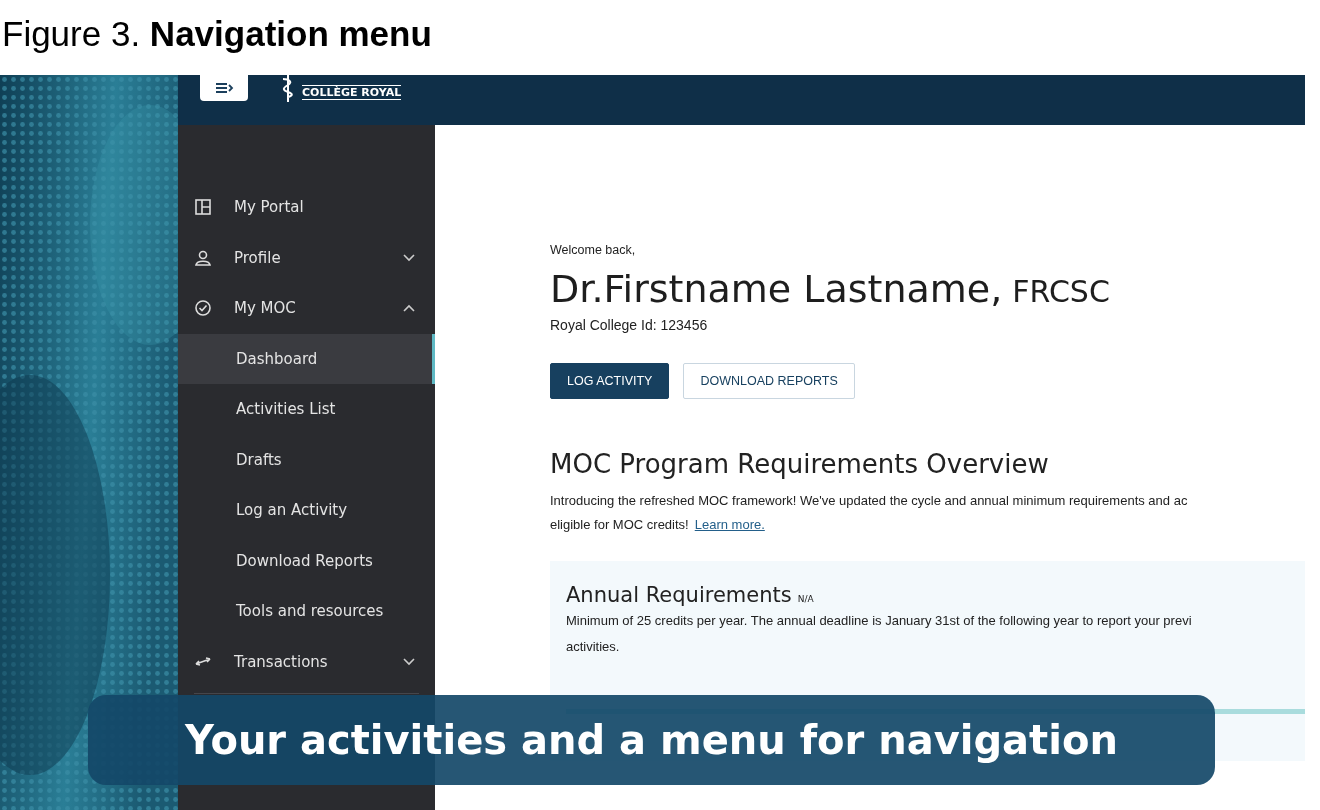 This screenshot has height=810, width=1320. What do you see at coordinates (800, 464) in the screenshot?
I see `section-title: MOC Program Requirements Overview` at bounding box center [800, 464].